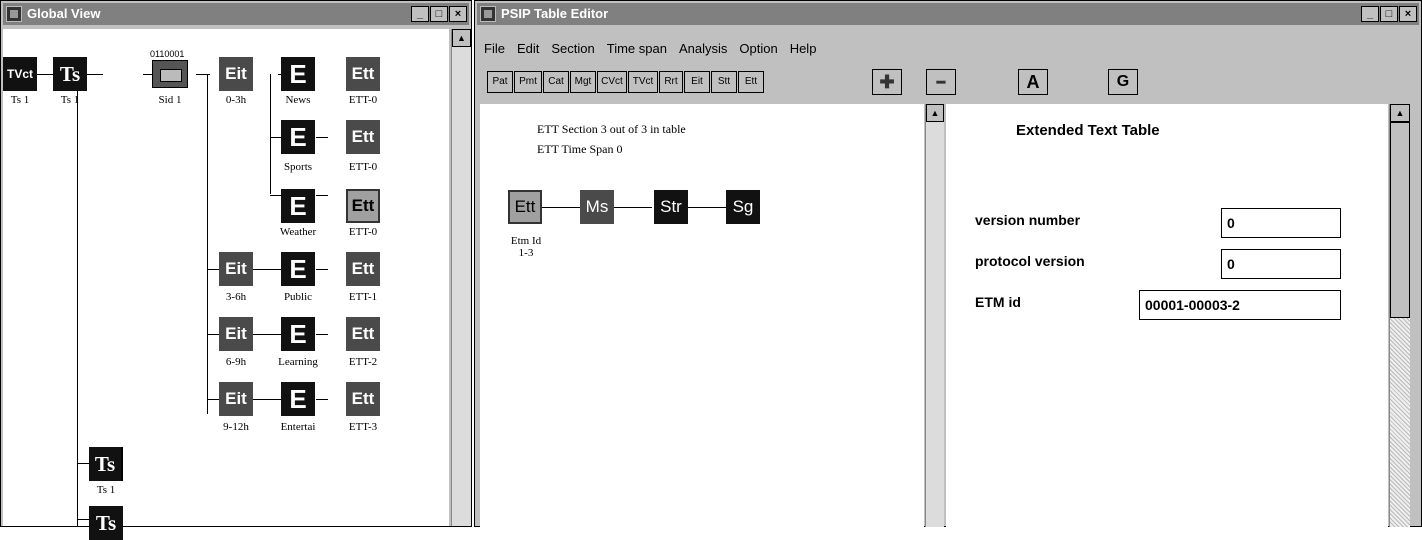  What do you see at coordinates (597, 207) in the screenshot?
I see `node-ms: Ms` at bounding box center [597, 207].